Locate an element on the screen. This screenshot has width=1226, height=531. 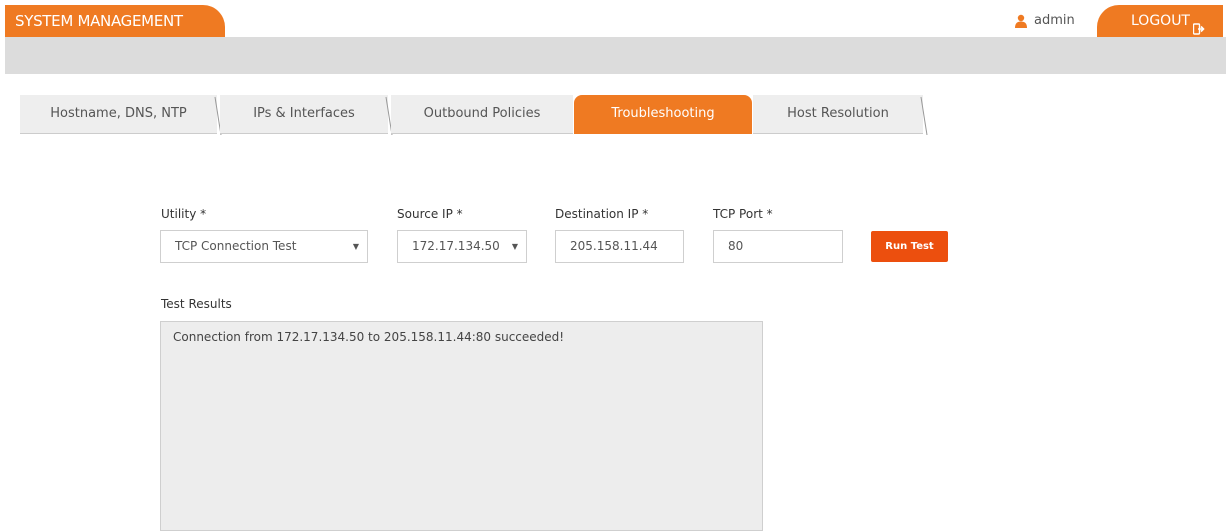
destination-ip-value: 205.158.11.44 is located at coordinates (614, 246).